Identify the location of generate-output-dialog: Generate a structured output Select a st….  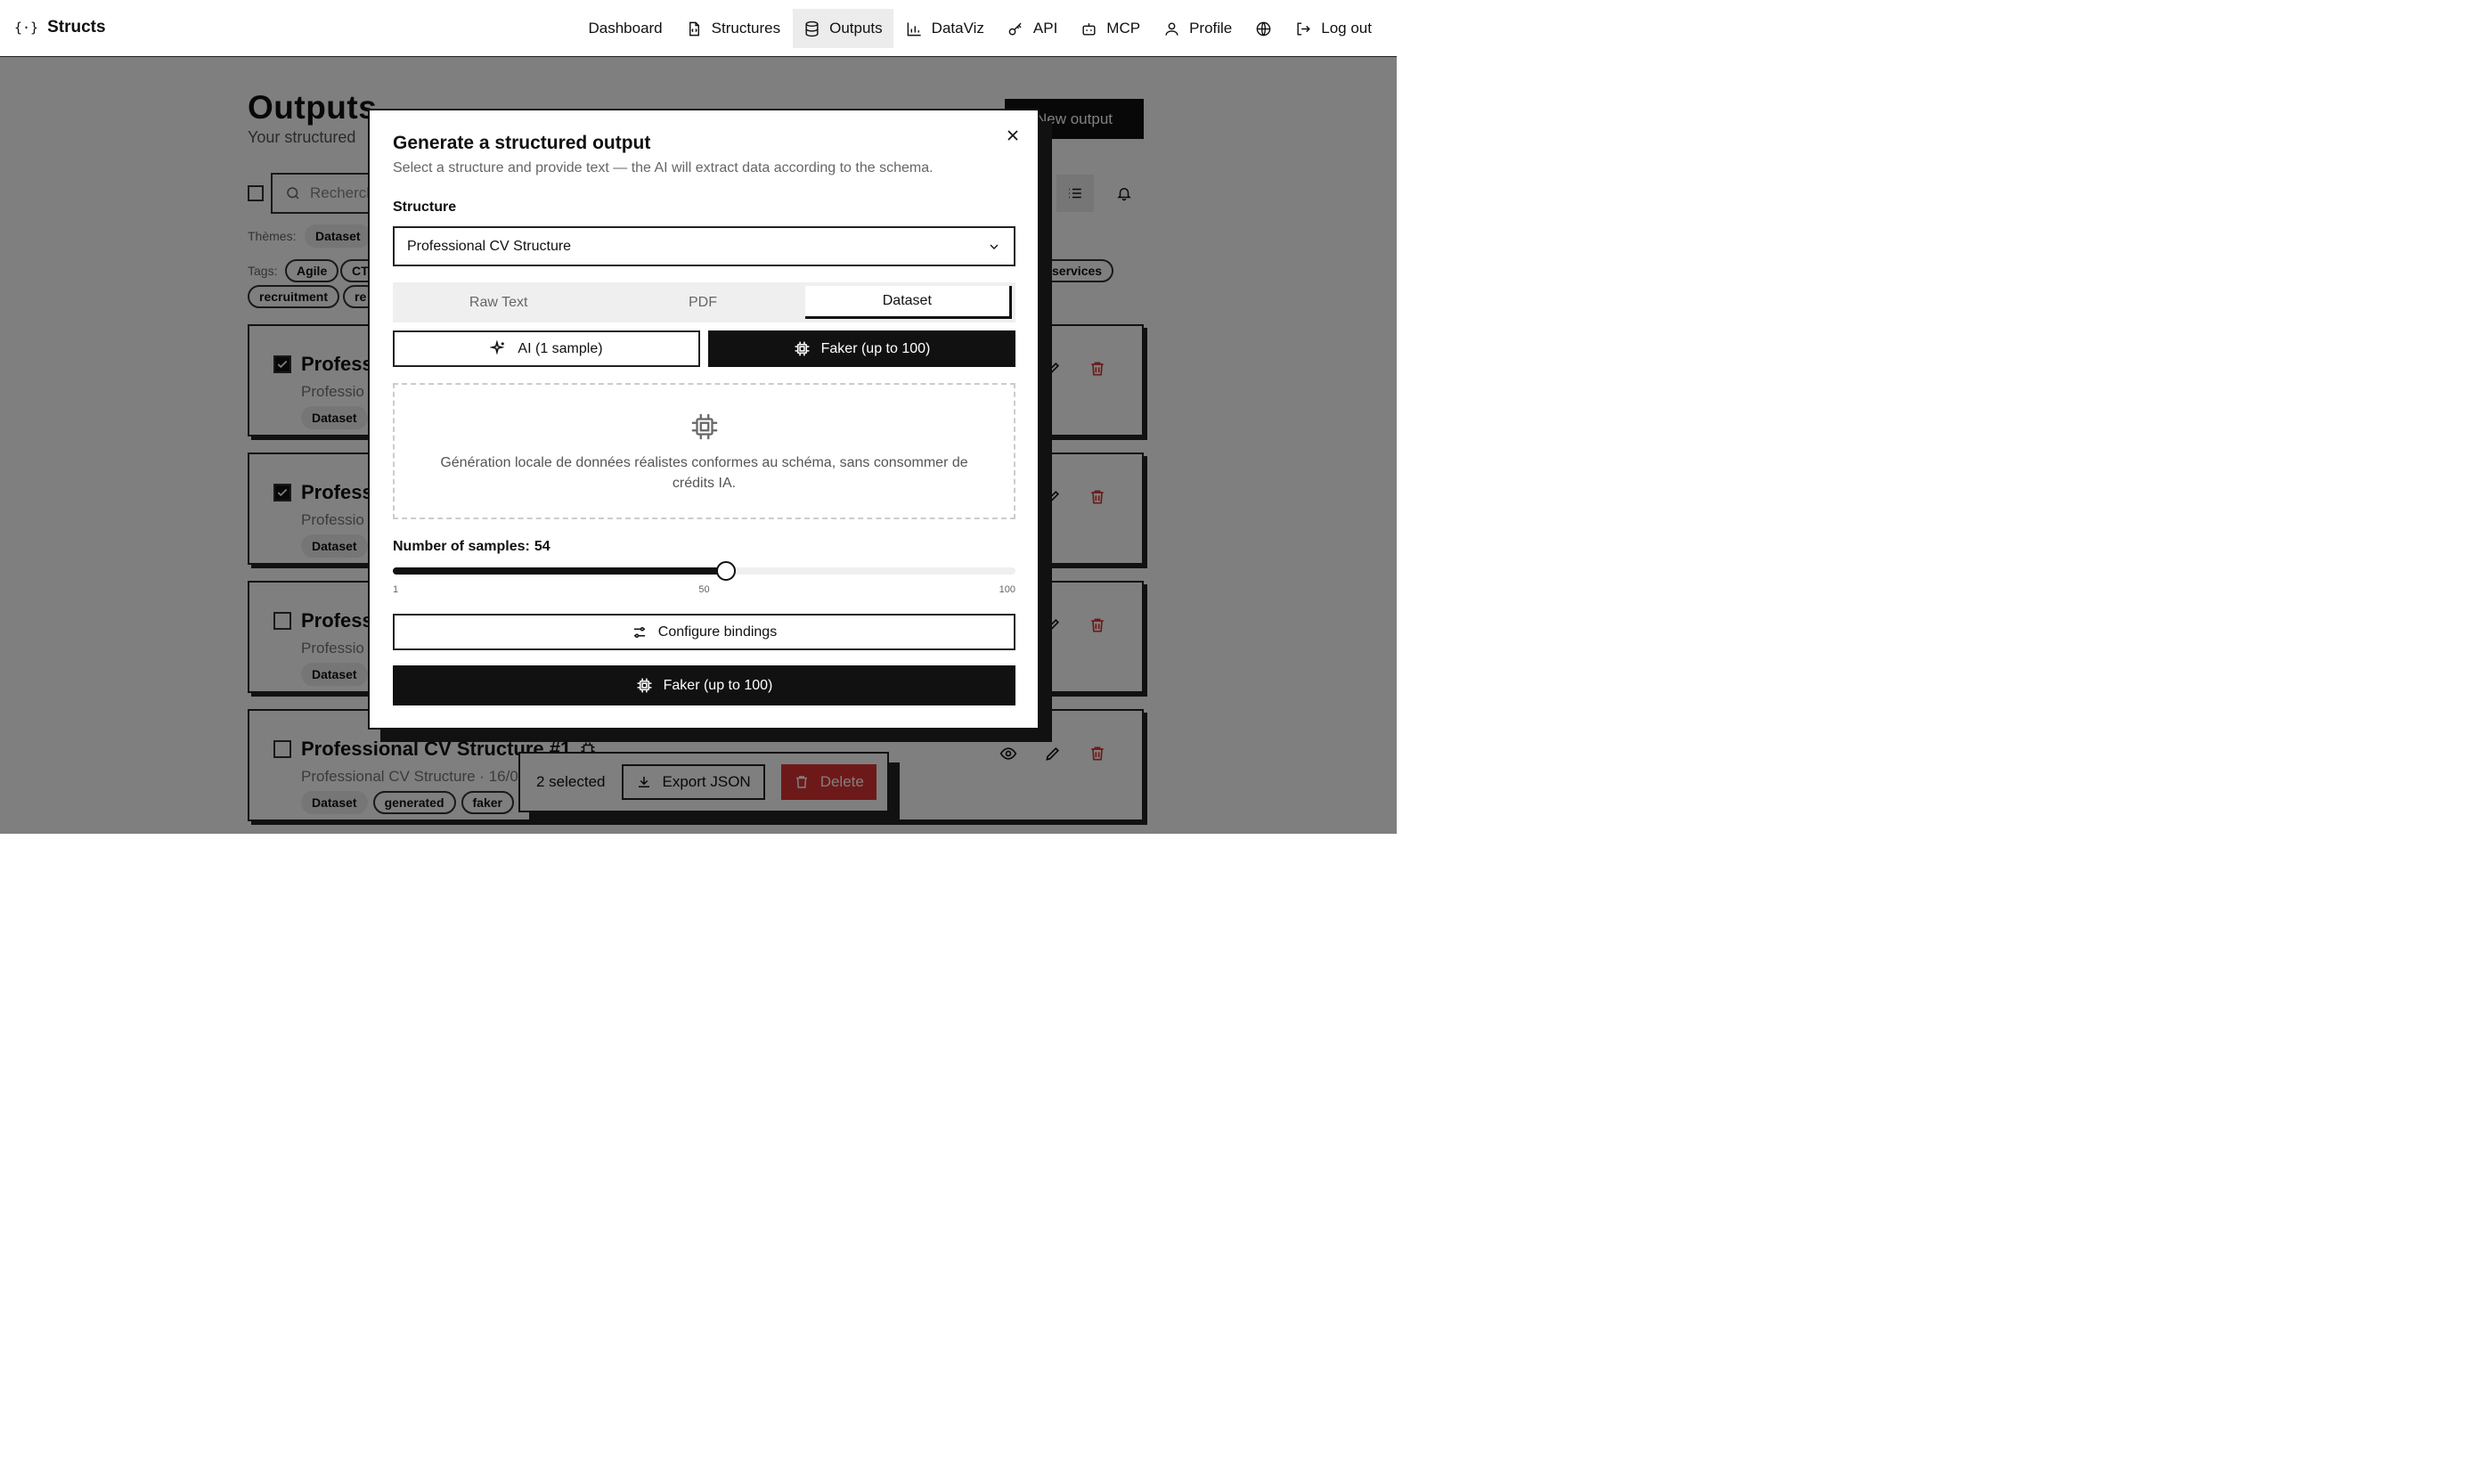
(704, 420).